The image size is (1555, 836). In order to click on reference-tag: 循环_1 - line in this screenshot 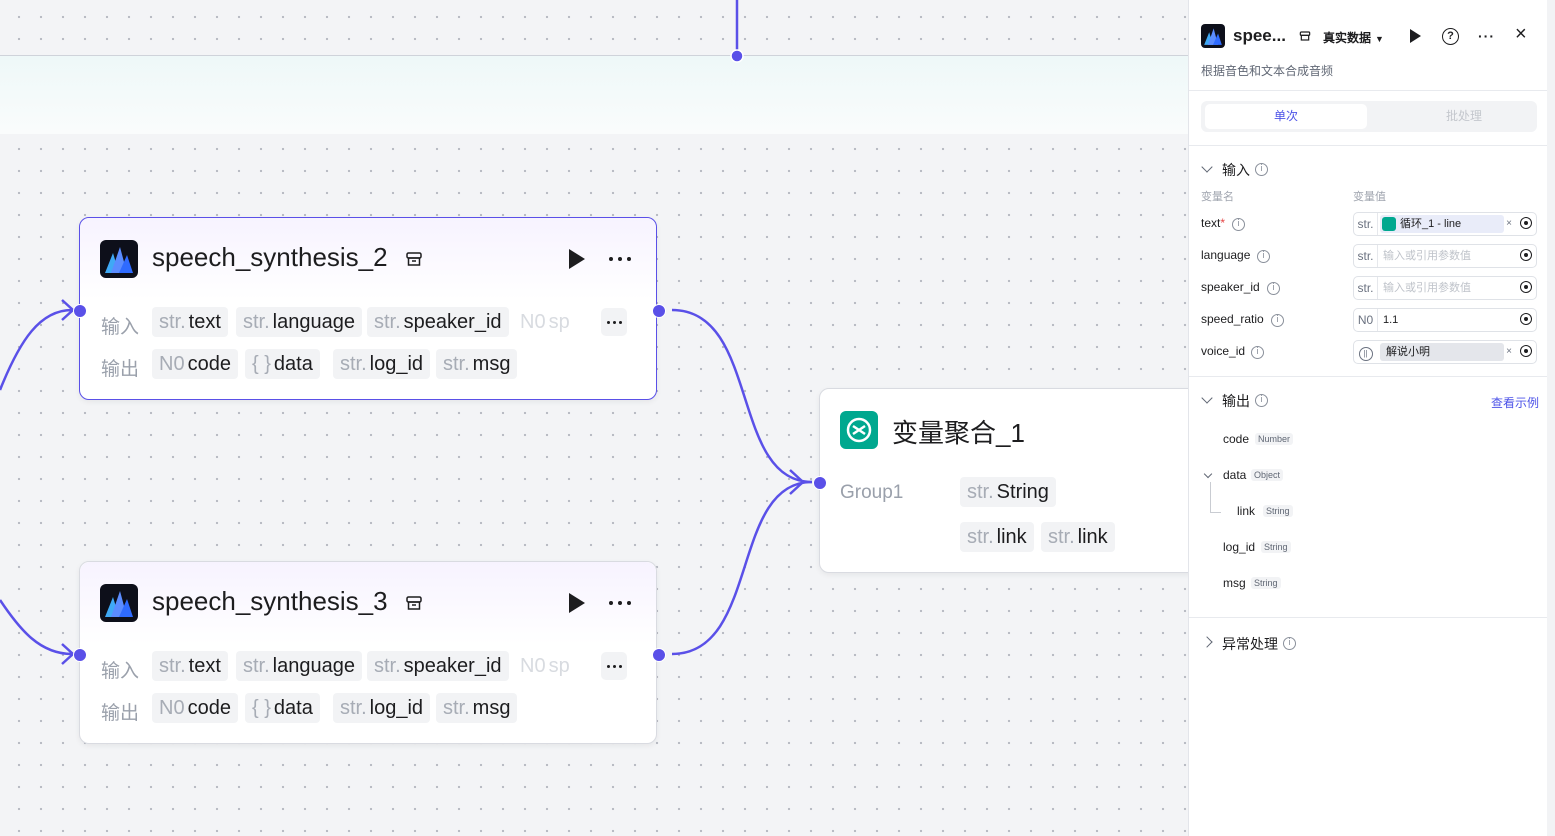, I will do `click(1442, 224)`.